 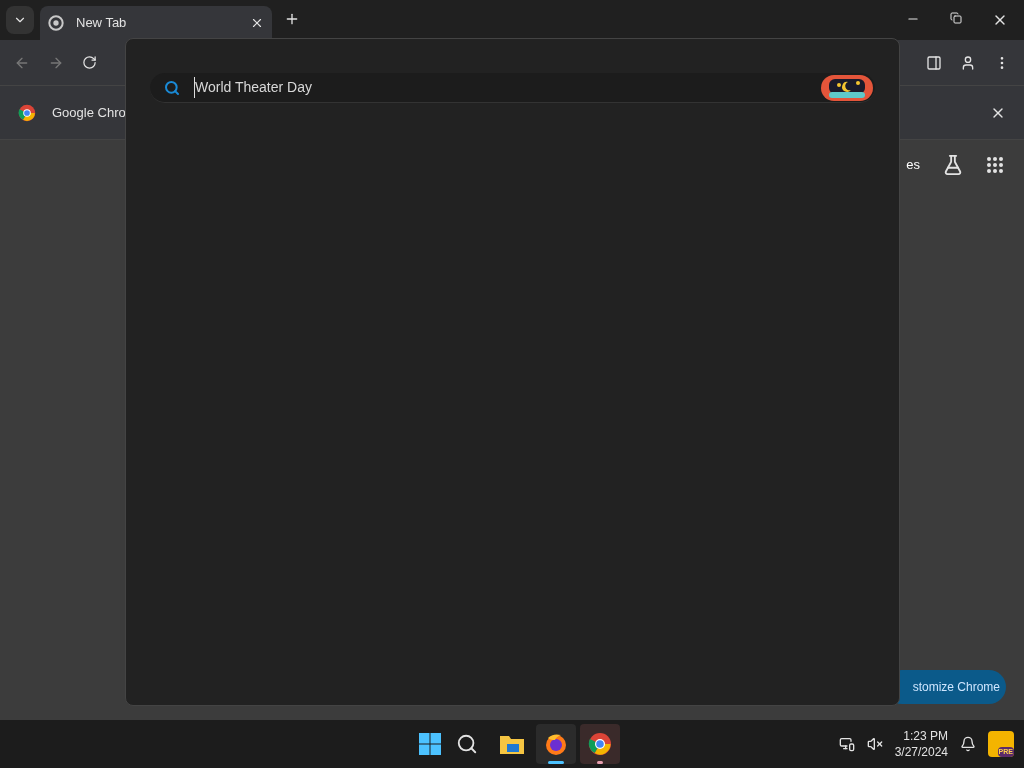 I want to click on address-field: World Theater Day, so click(x=512, y=88).